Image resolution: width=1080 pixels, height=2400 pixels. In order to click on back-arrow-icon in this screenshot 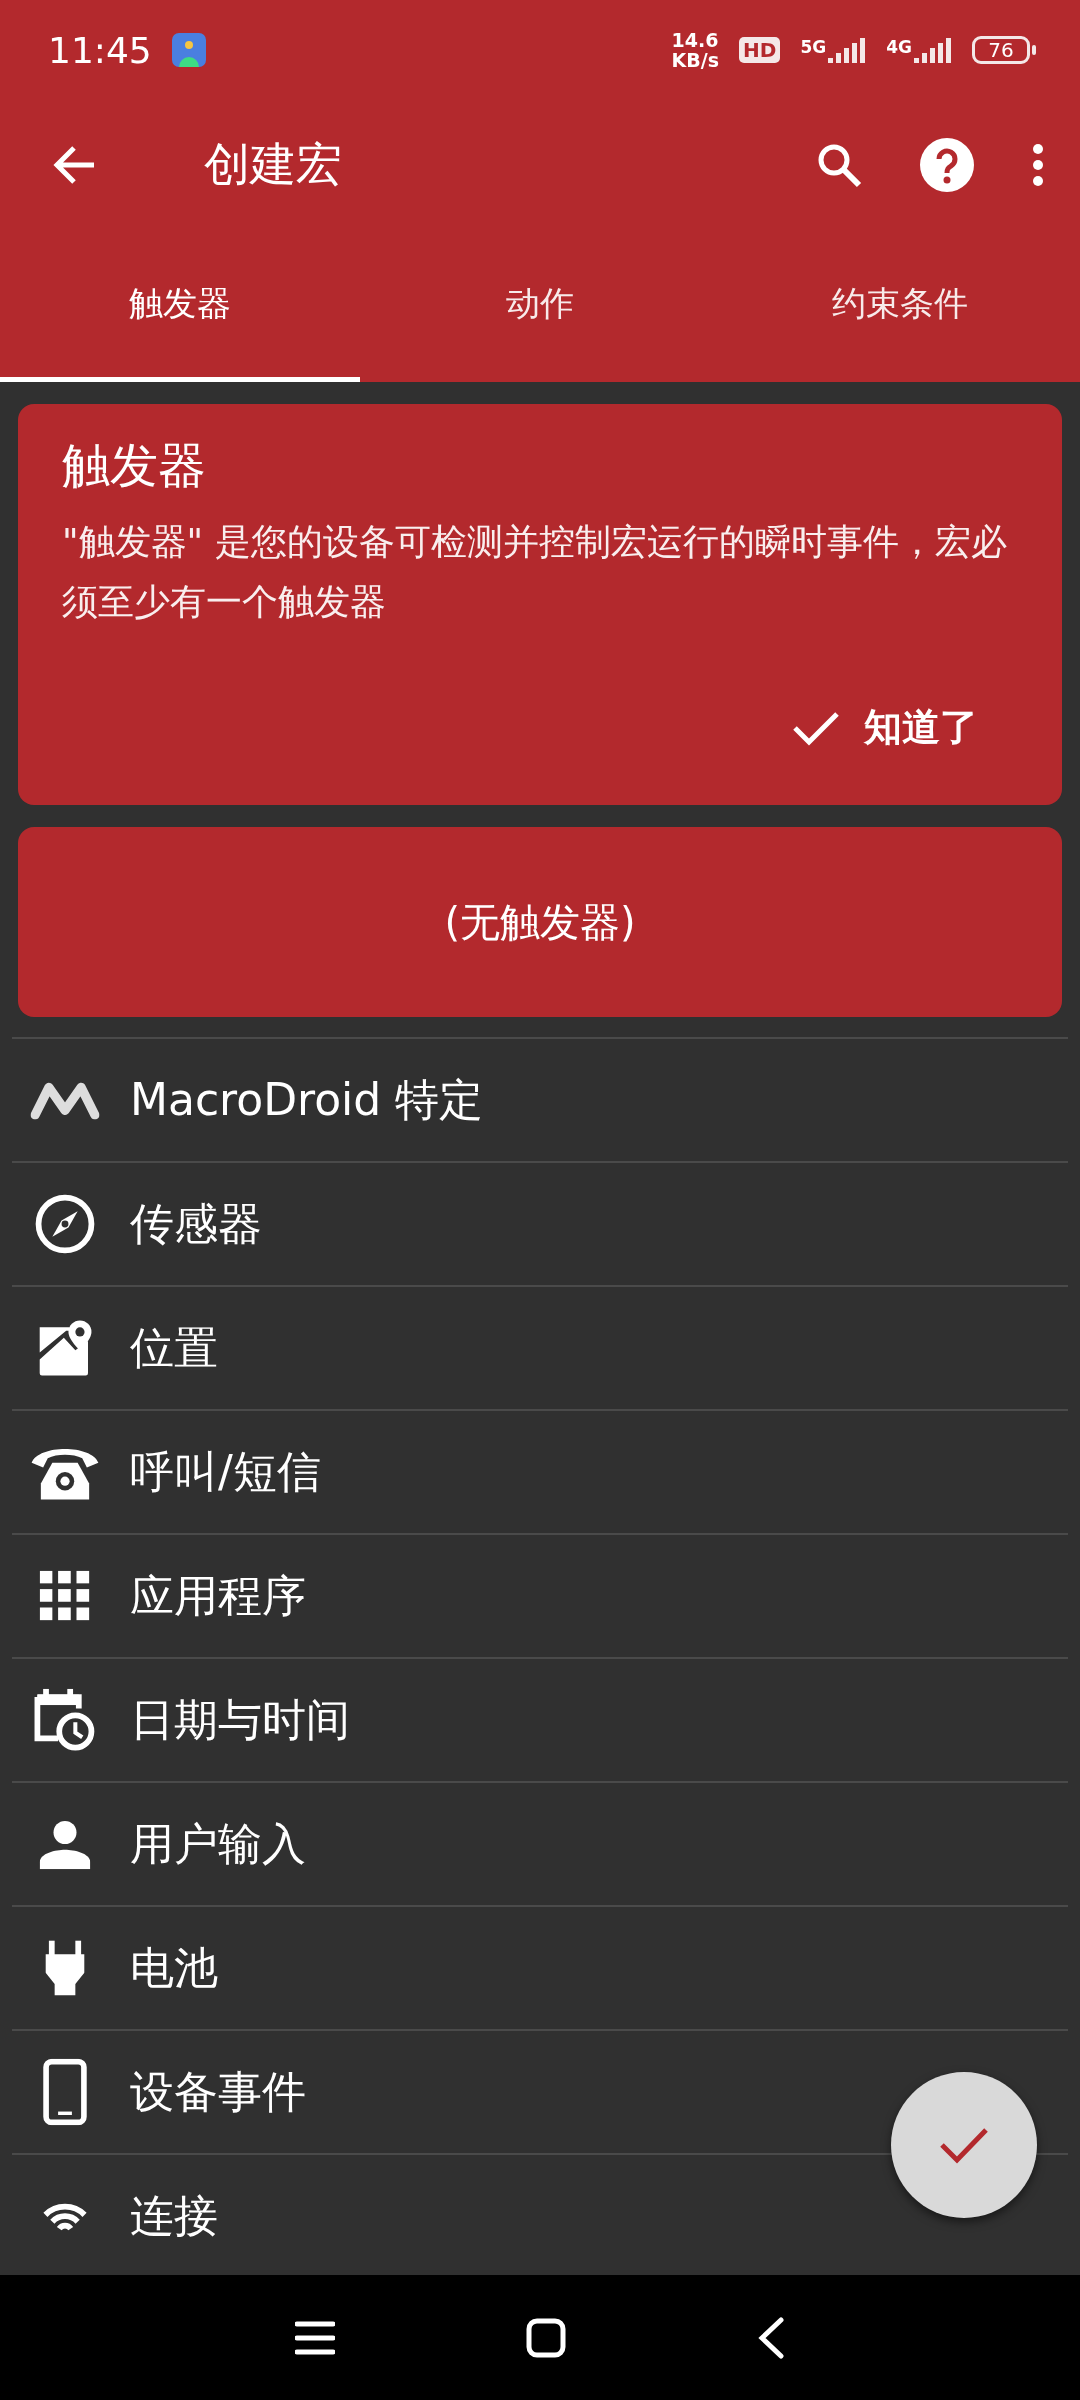, I will do `click(74, 165)`.